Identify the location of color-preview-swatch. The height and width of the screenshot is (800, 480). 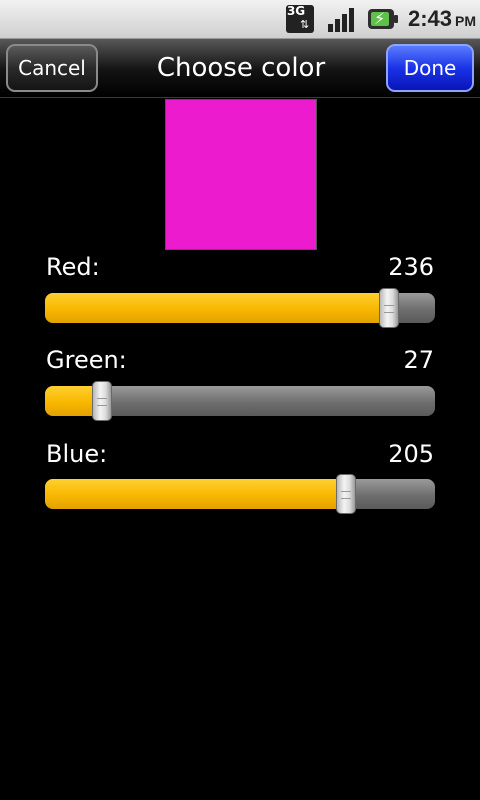
(241, 174).